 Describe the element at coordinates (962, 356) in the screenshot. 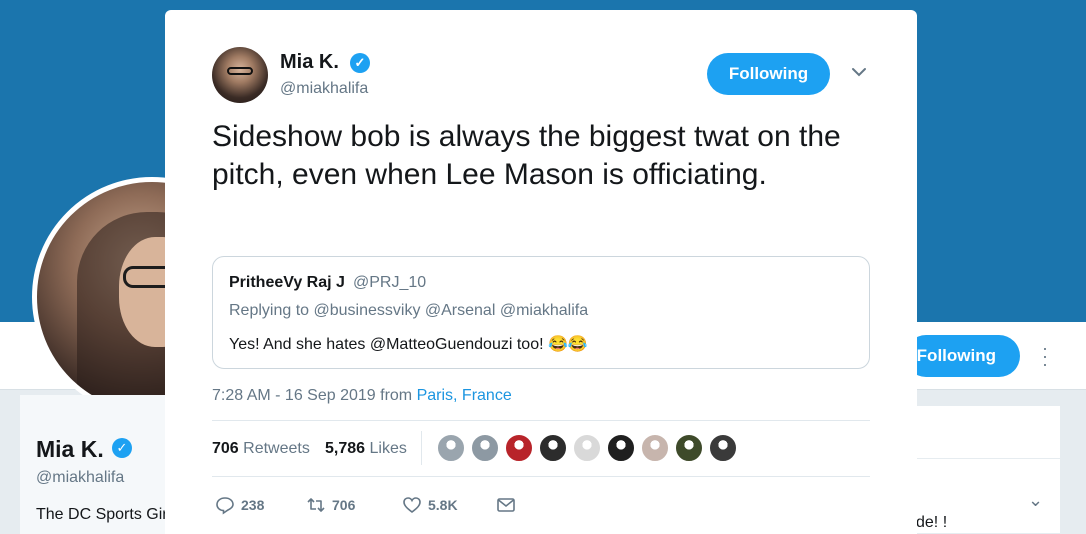

I see `profile-following-button: Following` at that location.